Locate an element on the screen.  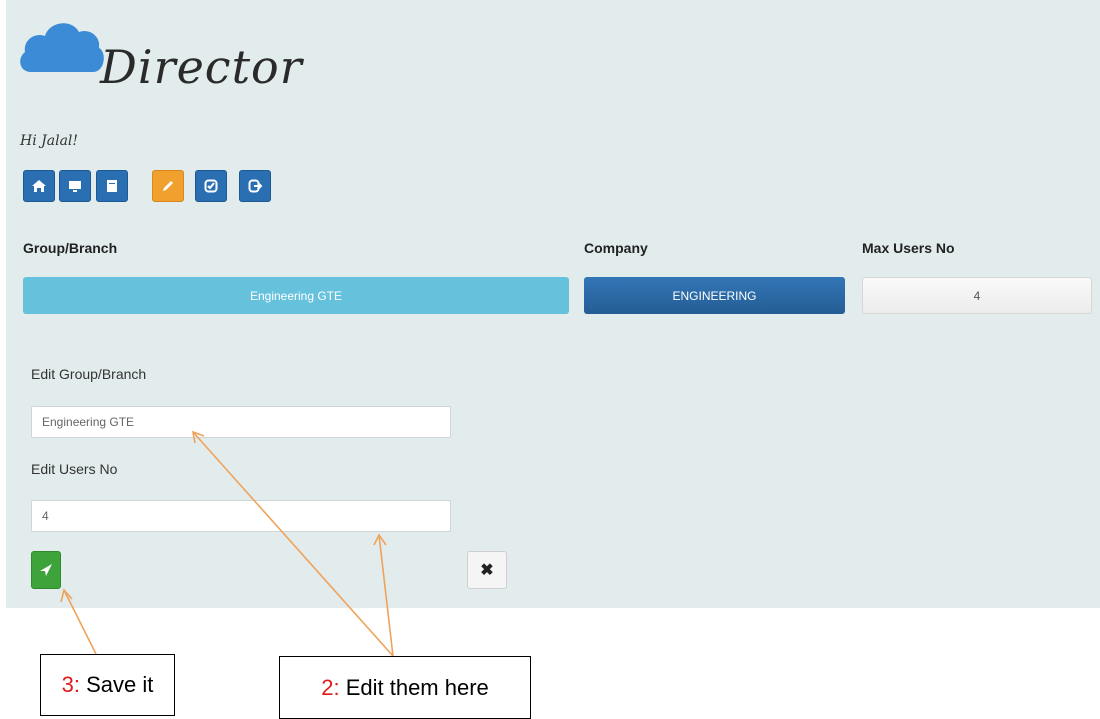
cancel-button: ✖ is located at coordinates (487, 570).